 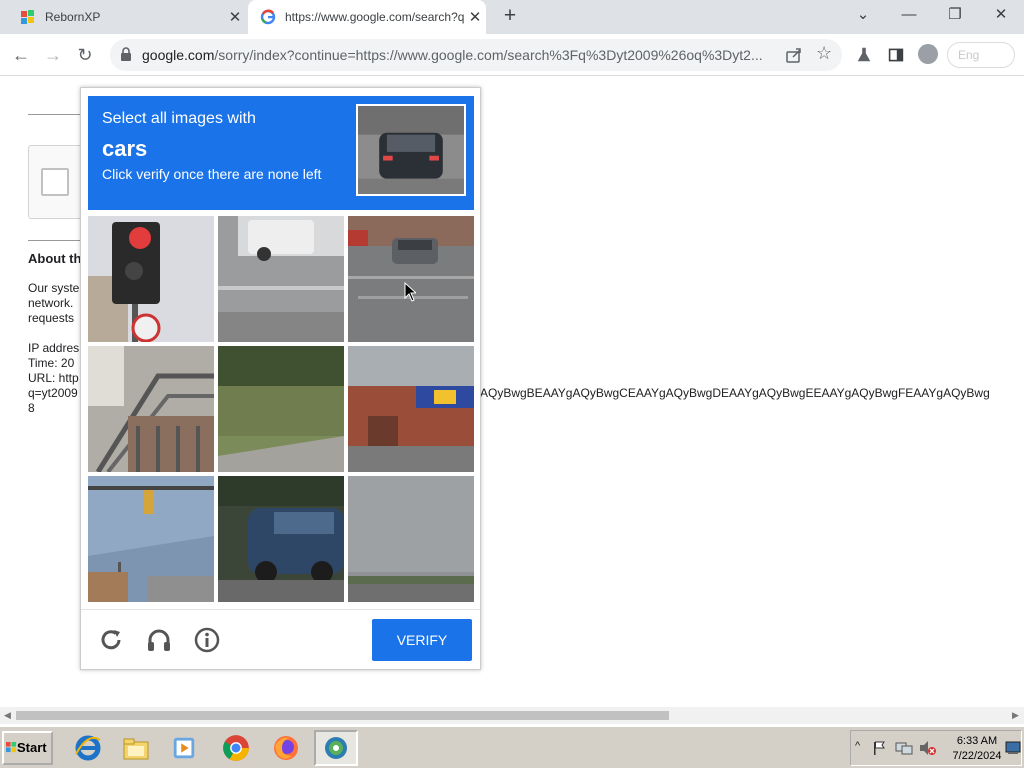 What do you see at coordinates (54, 288) in the screenshot?
I see `body-line: Our syste` at bounding box center [54, 288].